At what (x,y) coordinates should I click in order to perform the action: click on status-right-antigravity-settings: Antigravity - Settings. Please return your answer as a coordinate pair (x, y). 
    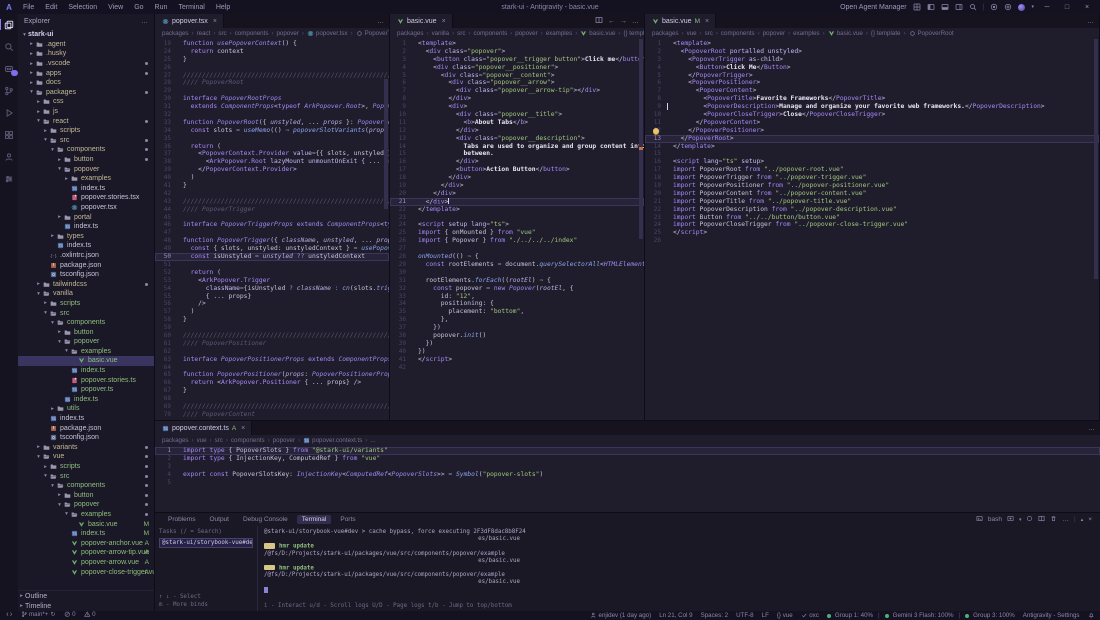
    Looking at the image, I should click on (1051, 615).